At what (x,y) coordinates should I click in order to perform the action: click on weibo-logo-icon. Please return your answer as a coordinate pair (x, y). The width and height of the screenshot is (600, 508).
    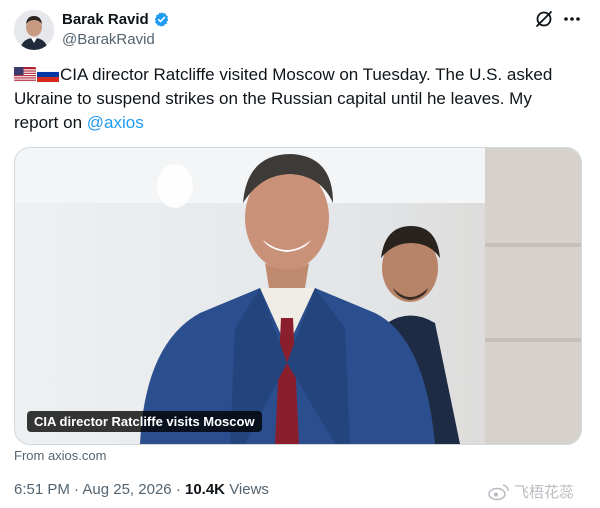
    Looking at the image, I should click on (498, 491).